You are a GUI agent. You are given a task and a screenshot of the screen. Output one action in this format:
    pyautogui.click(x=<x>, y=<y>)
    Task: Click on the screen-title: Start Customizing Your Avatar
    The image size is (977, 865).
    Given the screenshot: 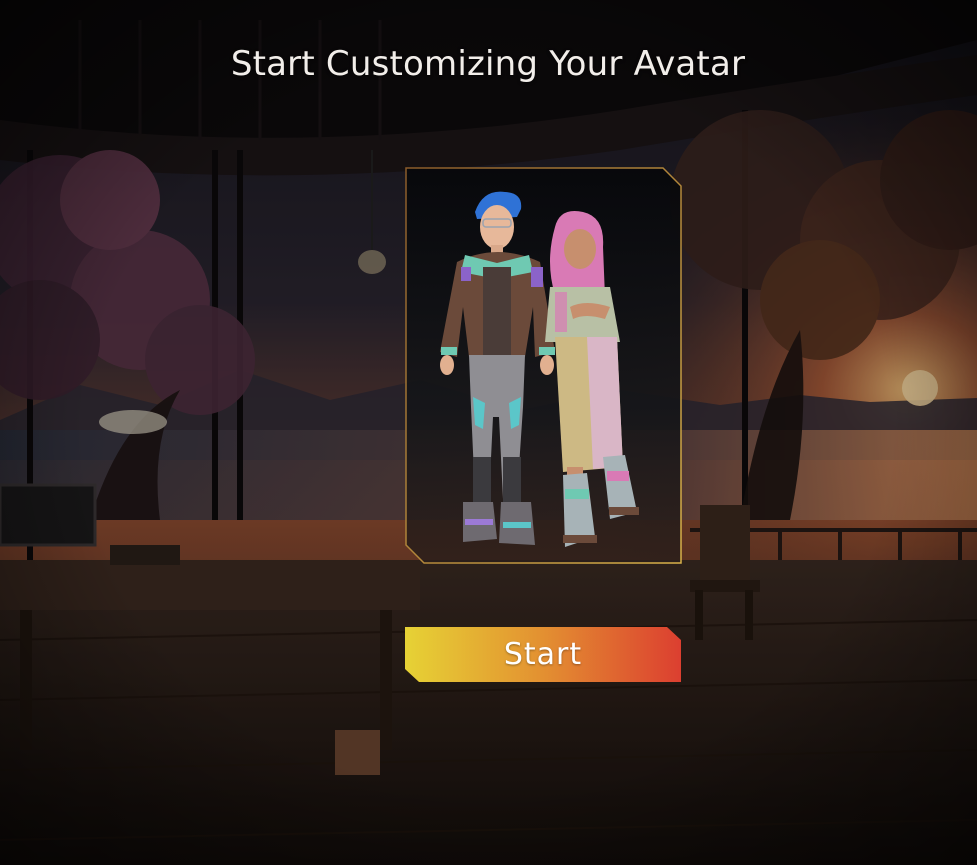 What is the action you would take?
    pyautogui.click(x=488, y=64)
    